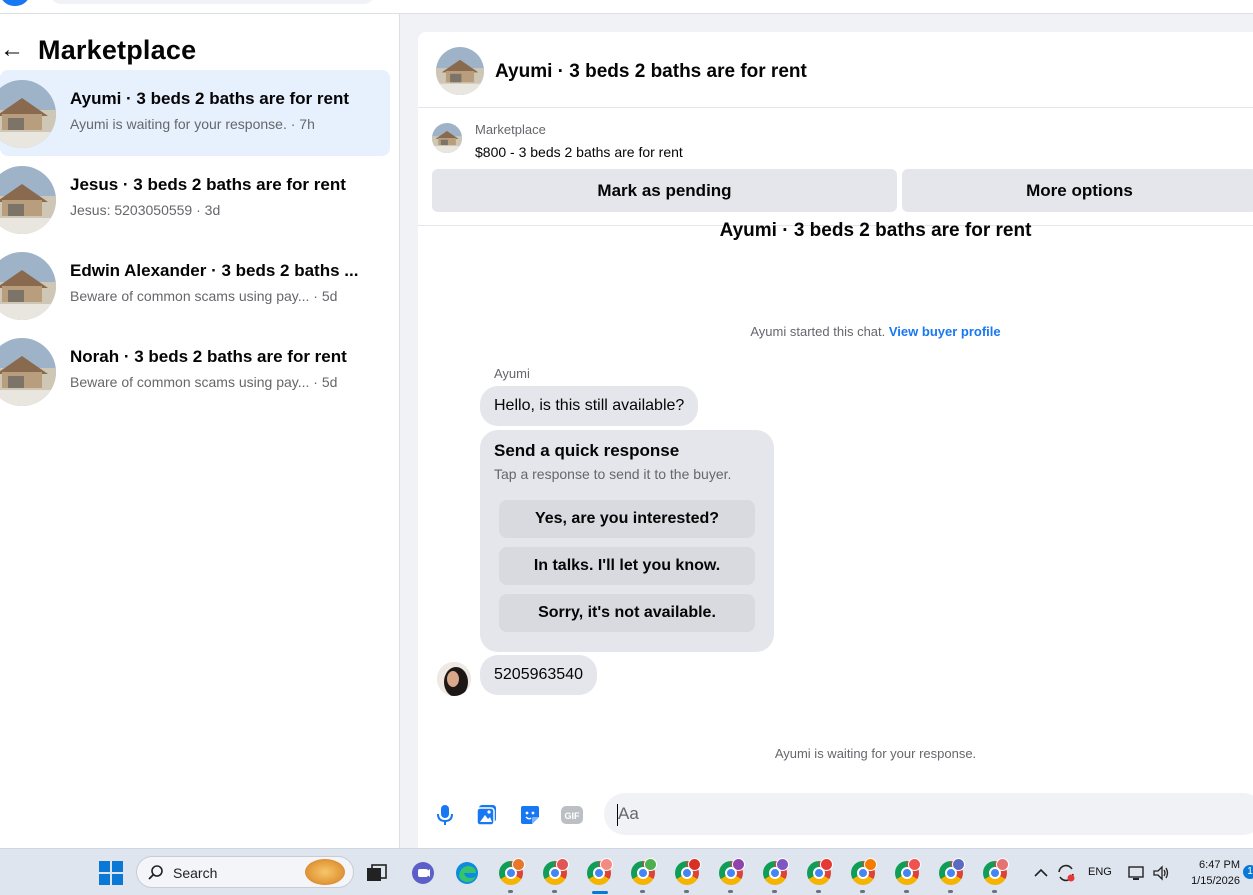 The width and height of the screenshot is (1253, 895). I want to click on windows-taskbar: Search ENG 6:47 PM 1/15/2026 1, so click(626, 871).